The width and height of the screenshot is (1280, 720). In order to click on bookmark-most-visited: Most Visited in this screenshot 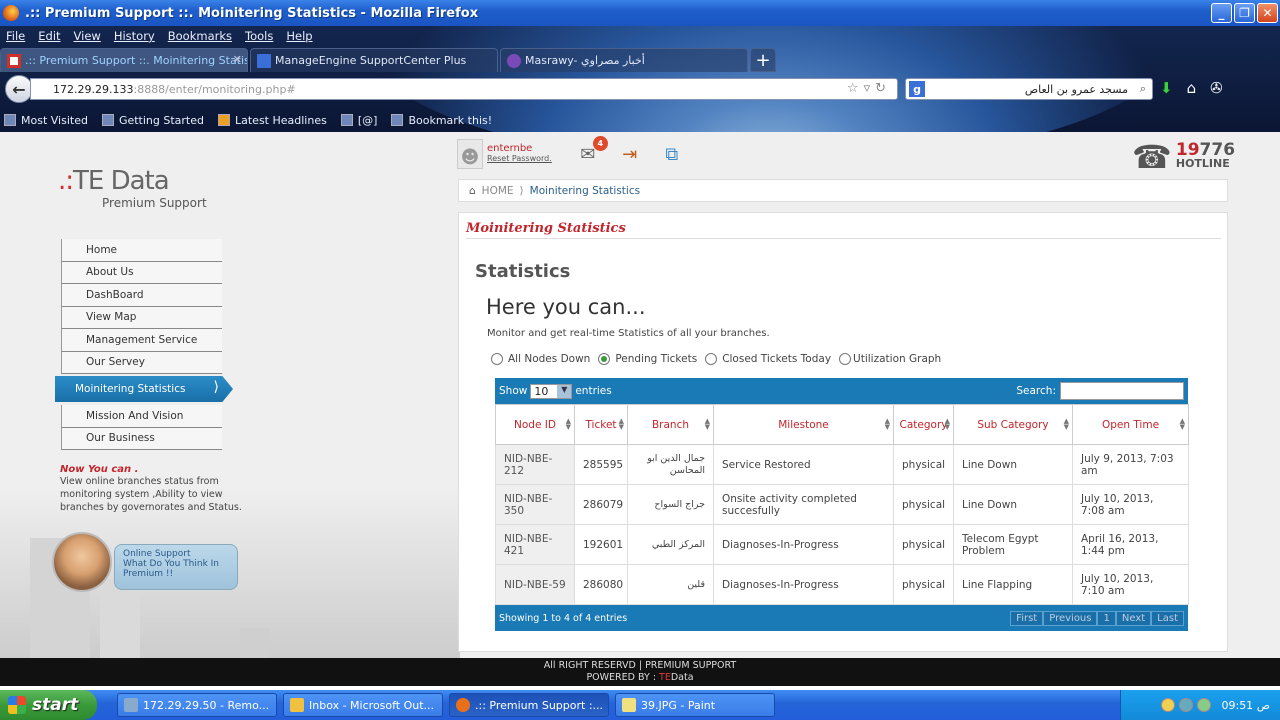, I will do `click(46, 120)`.